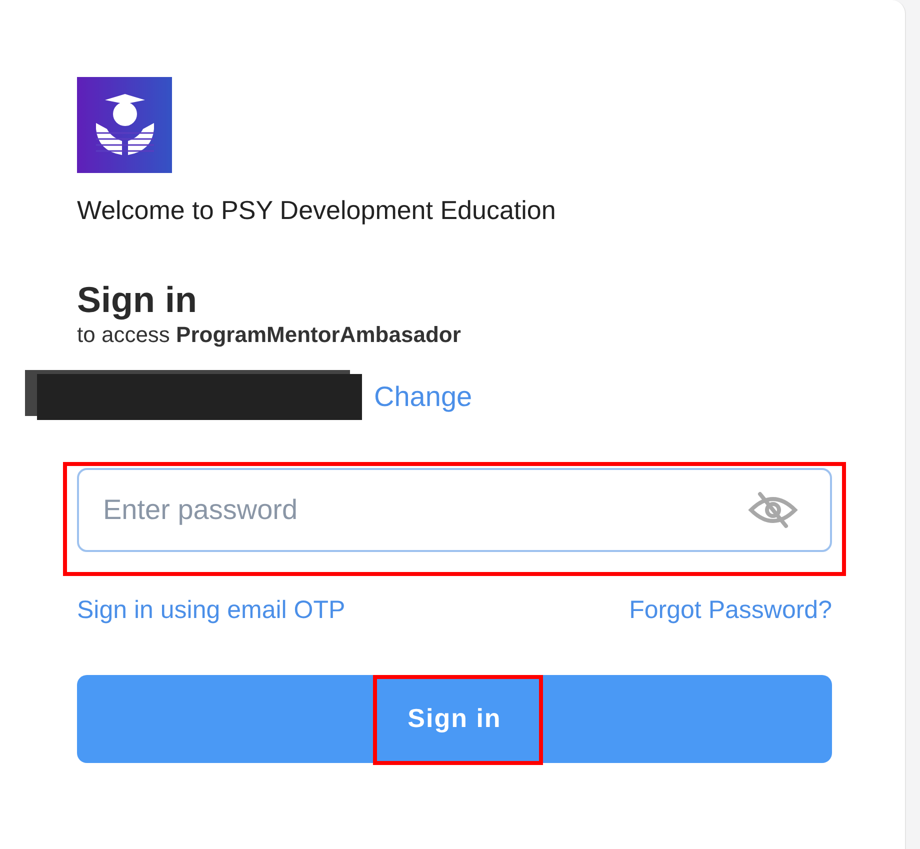 This screenshot has width=920, height=849. What do you see at coordinates (454, 510) in the screenshot?
I see `password-field: Enter password` at bounding box center [454, 510].